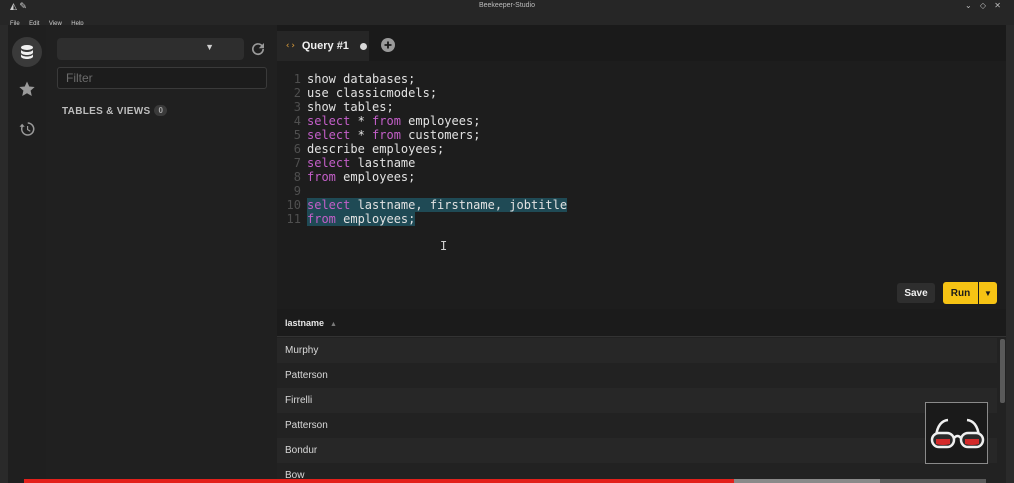  What do you see at coordinates (383, 163) in the screenshot?
I see `code-token: lastname` at bounding box center [383, 163].